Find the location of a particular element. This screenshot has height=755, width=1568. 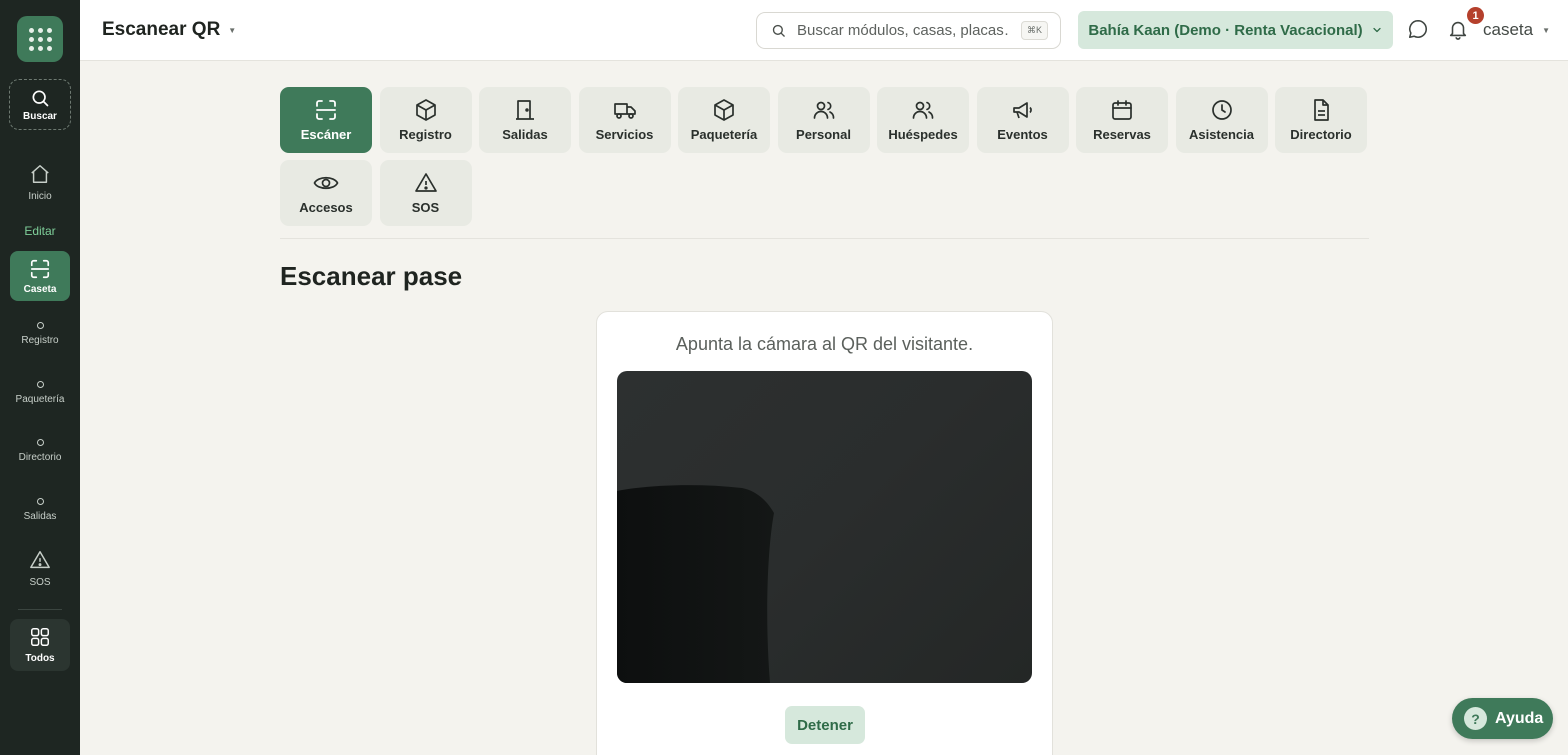

page-title-dropdown: Escanear QR ▼ is located at coordinates (169, 30).